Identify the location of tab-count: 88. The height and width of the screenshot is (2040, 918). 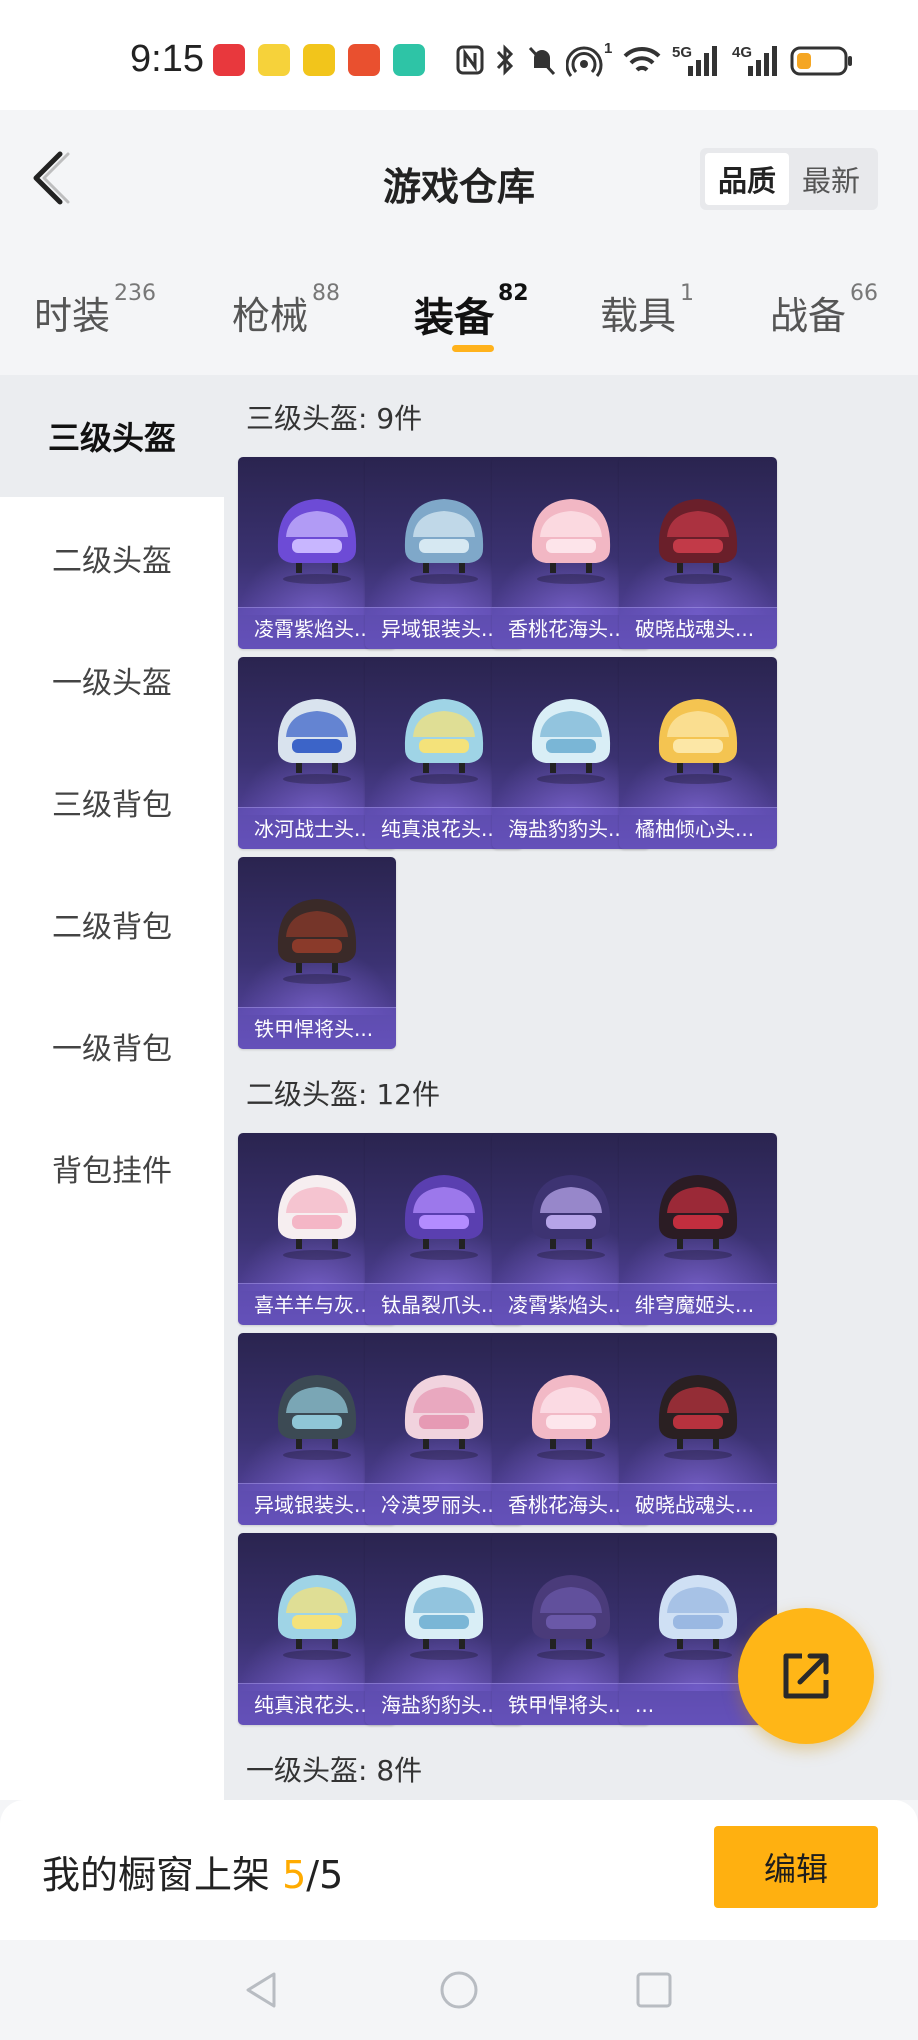
(326, 293).